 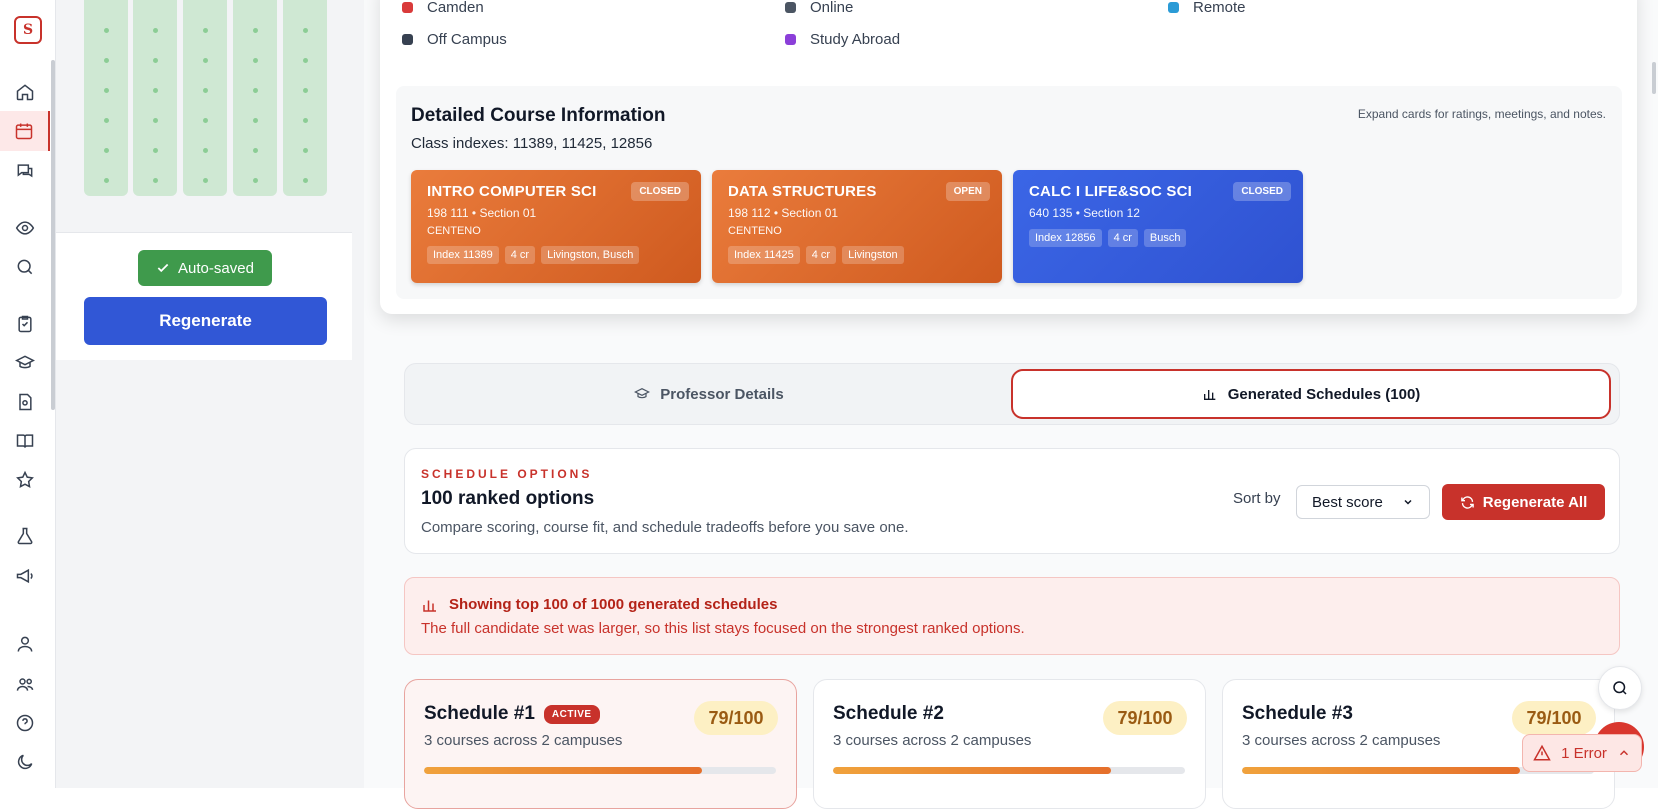 I want to click on options-title: 100 ranked options, so click(x=508, y=498).